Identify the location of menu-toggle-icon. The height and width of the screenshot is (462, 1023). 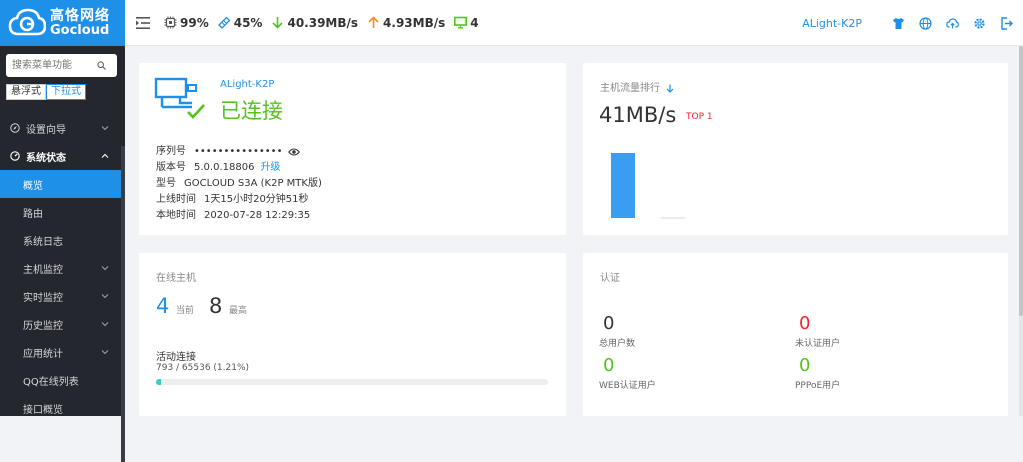
(143, 23).